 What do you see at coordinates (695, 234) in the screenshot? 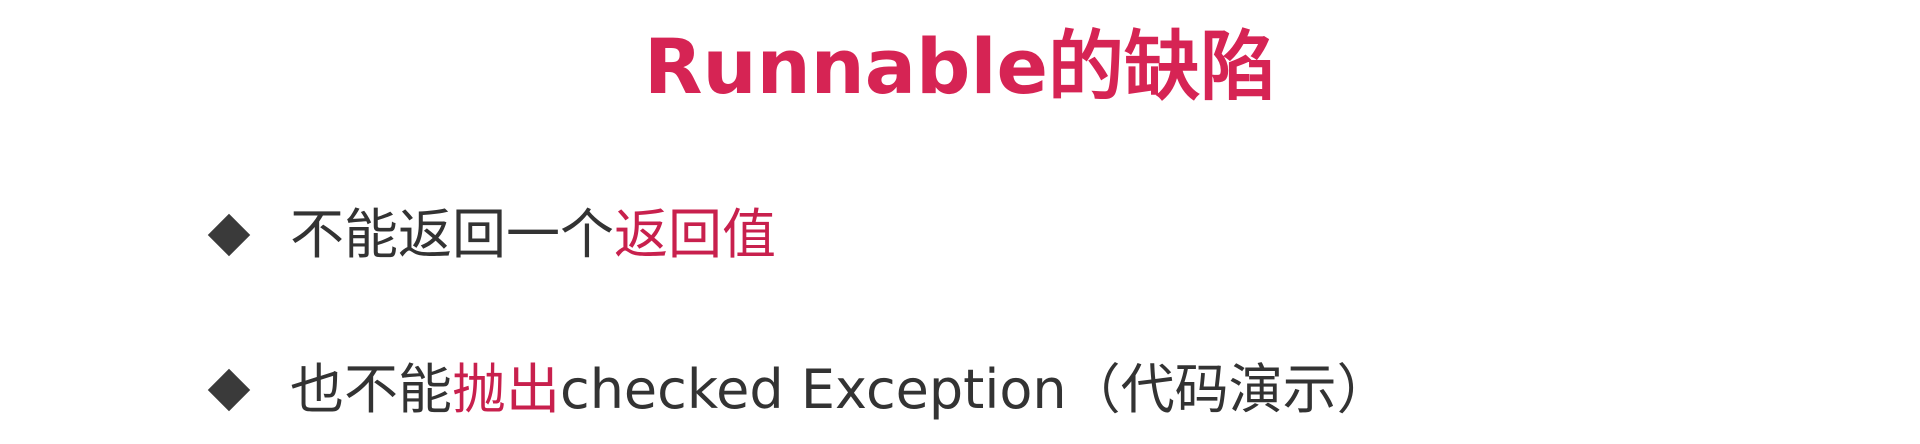
I see `bullet-text-highlight: 返回值` at bounding box center [695, 234].